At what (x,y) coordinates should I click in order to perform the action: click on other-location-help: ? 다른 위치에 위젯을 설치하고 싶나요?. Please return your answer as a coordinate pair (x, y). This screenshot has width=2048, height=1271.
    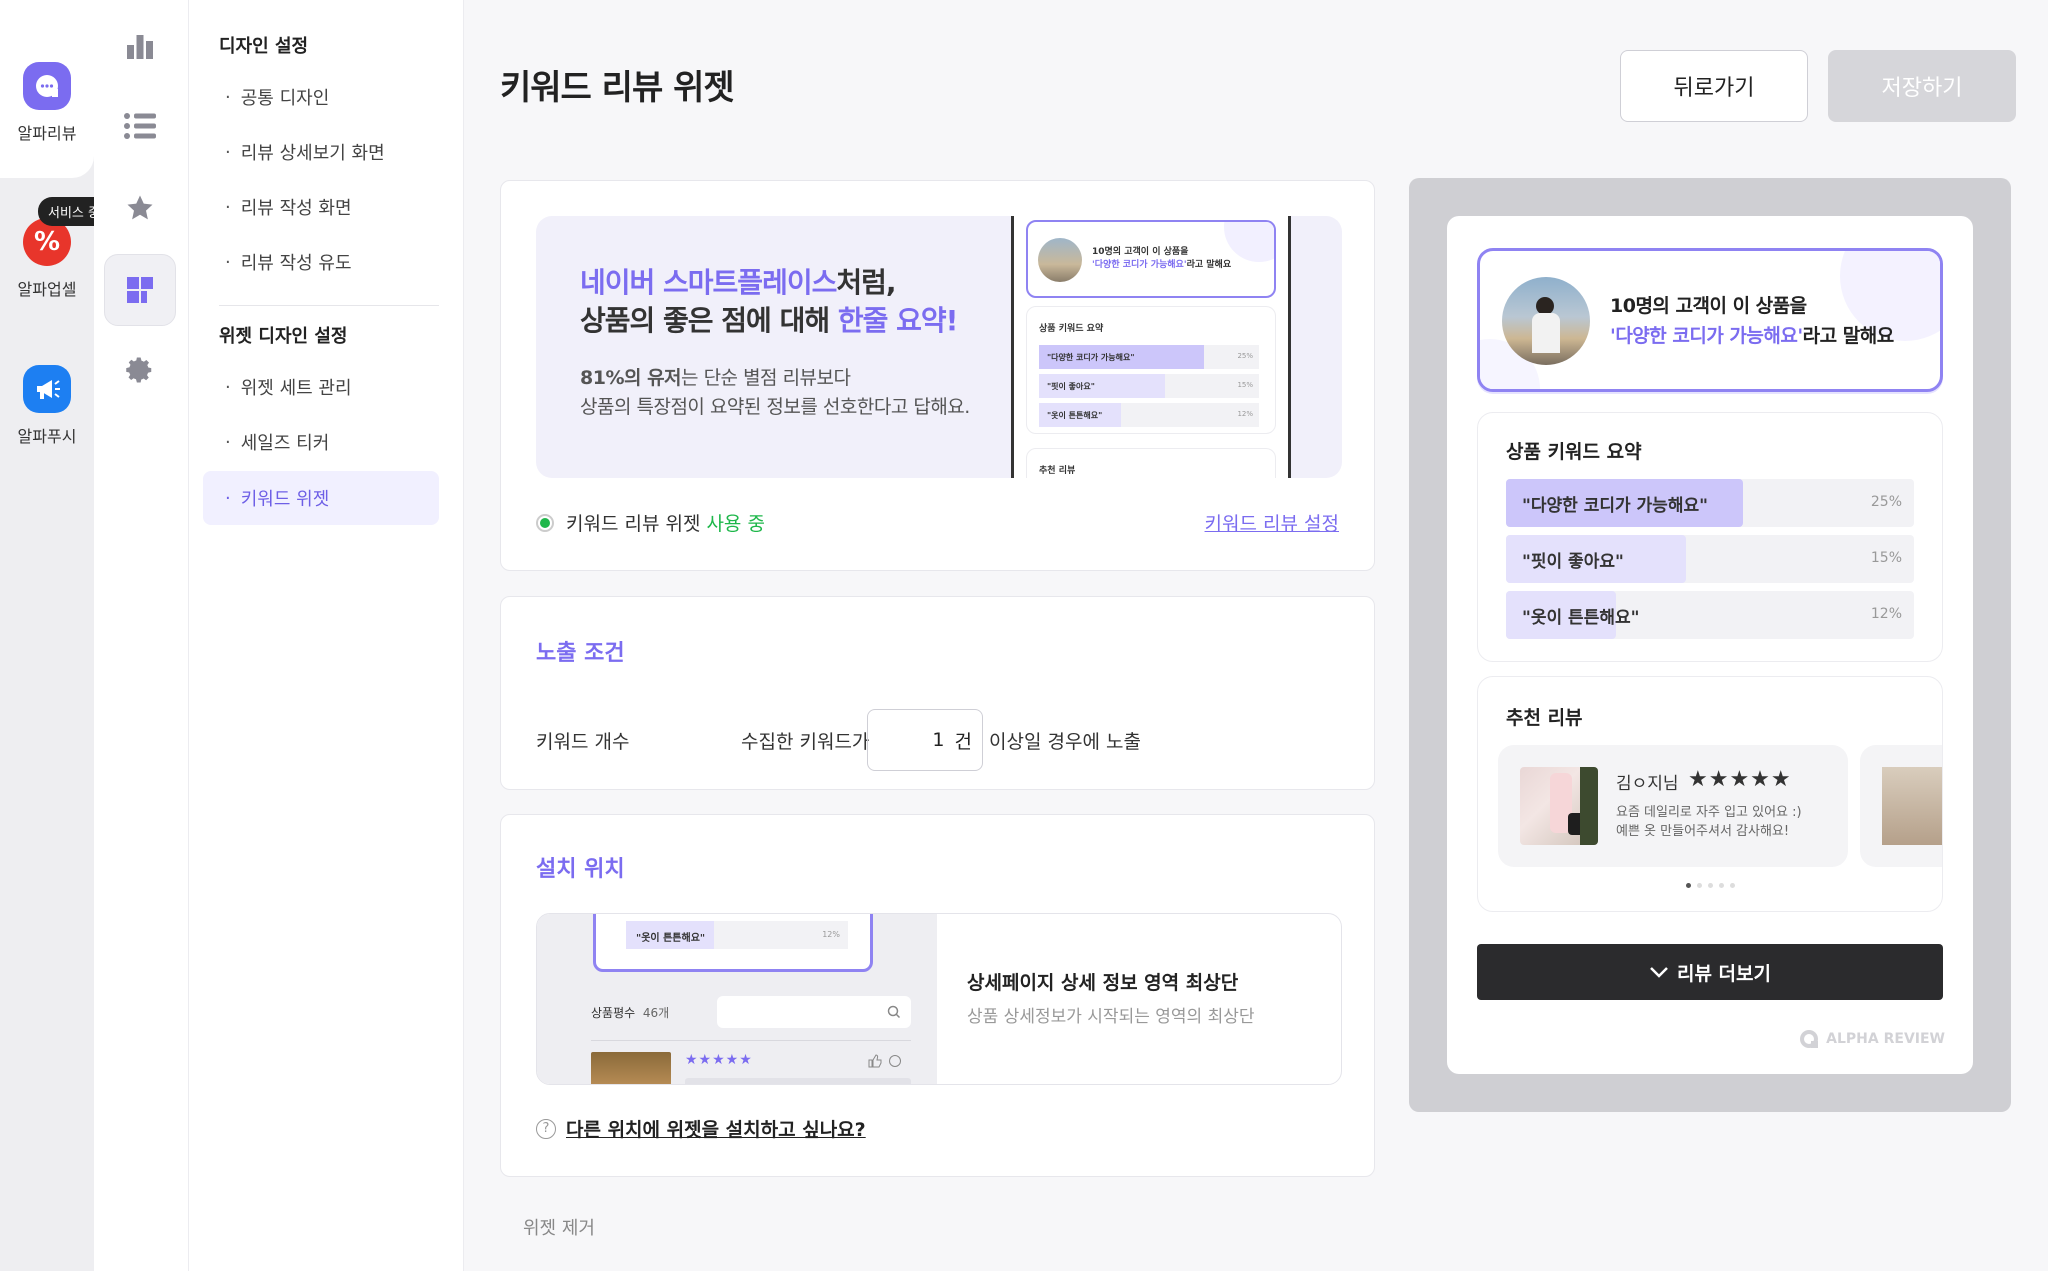
    Looking at the image, I should click on (701, 1128).